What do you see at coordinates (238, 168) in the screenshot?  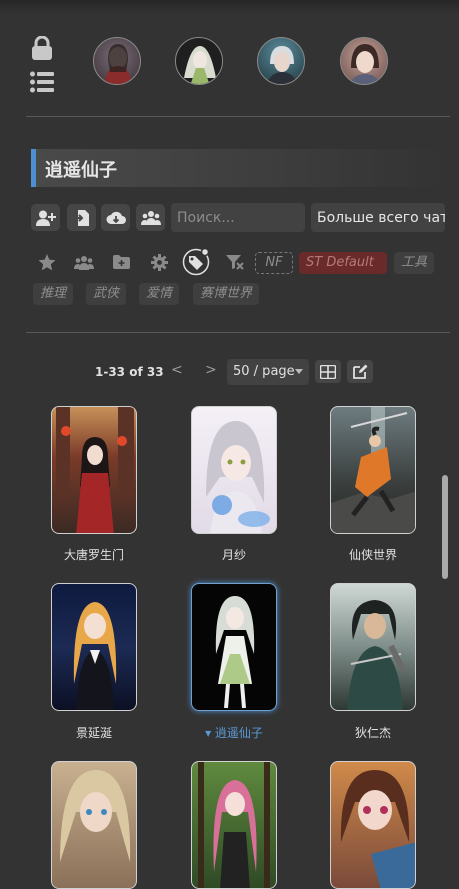 I see `character-title-bar: 逍遥仙子` at bounding box center [238, 168].